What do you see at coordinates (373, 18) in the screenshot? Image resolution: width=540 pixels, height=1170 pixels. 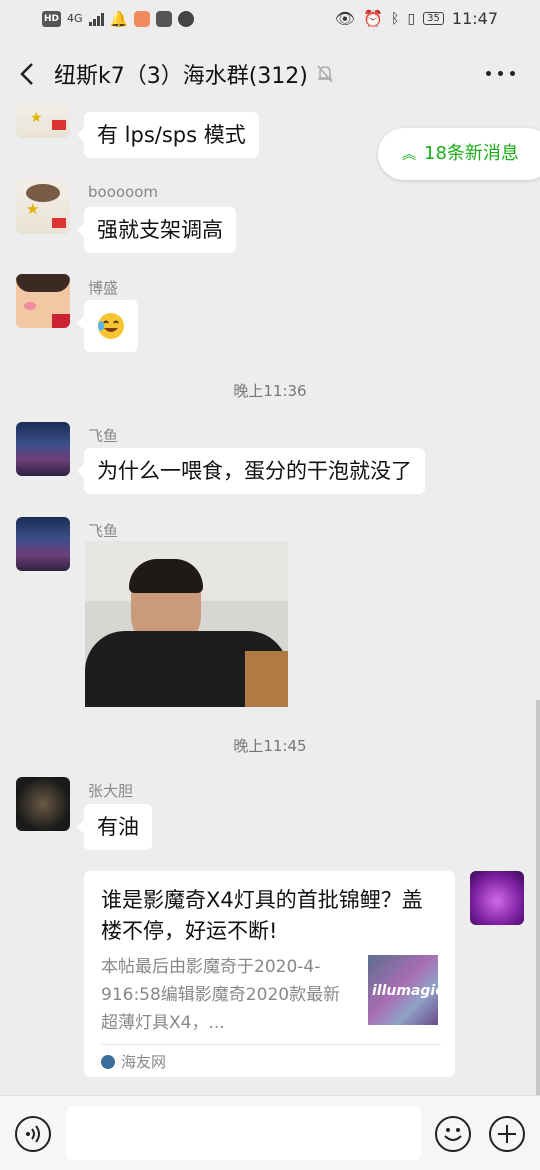 I see `alarm-icon: ⏰` at bounding box center [373, 18].